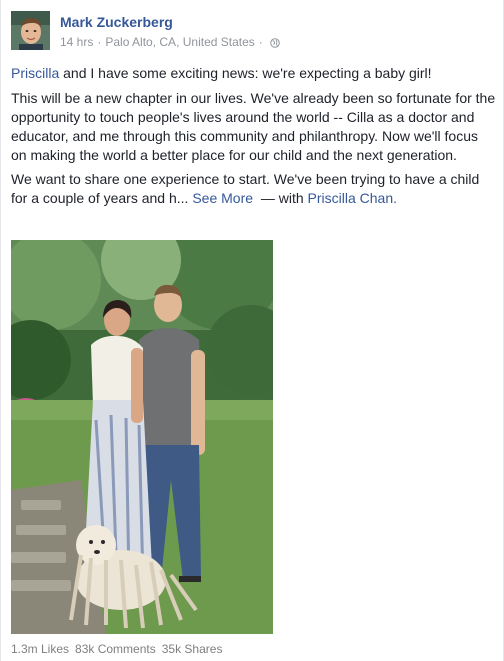  Describe the element at coordinates (222, 198) in the screenshot. I see `see-more-link: See More` at that location.